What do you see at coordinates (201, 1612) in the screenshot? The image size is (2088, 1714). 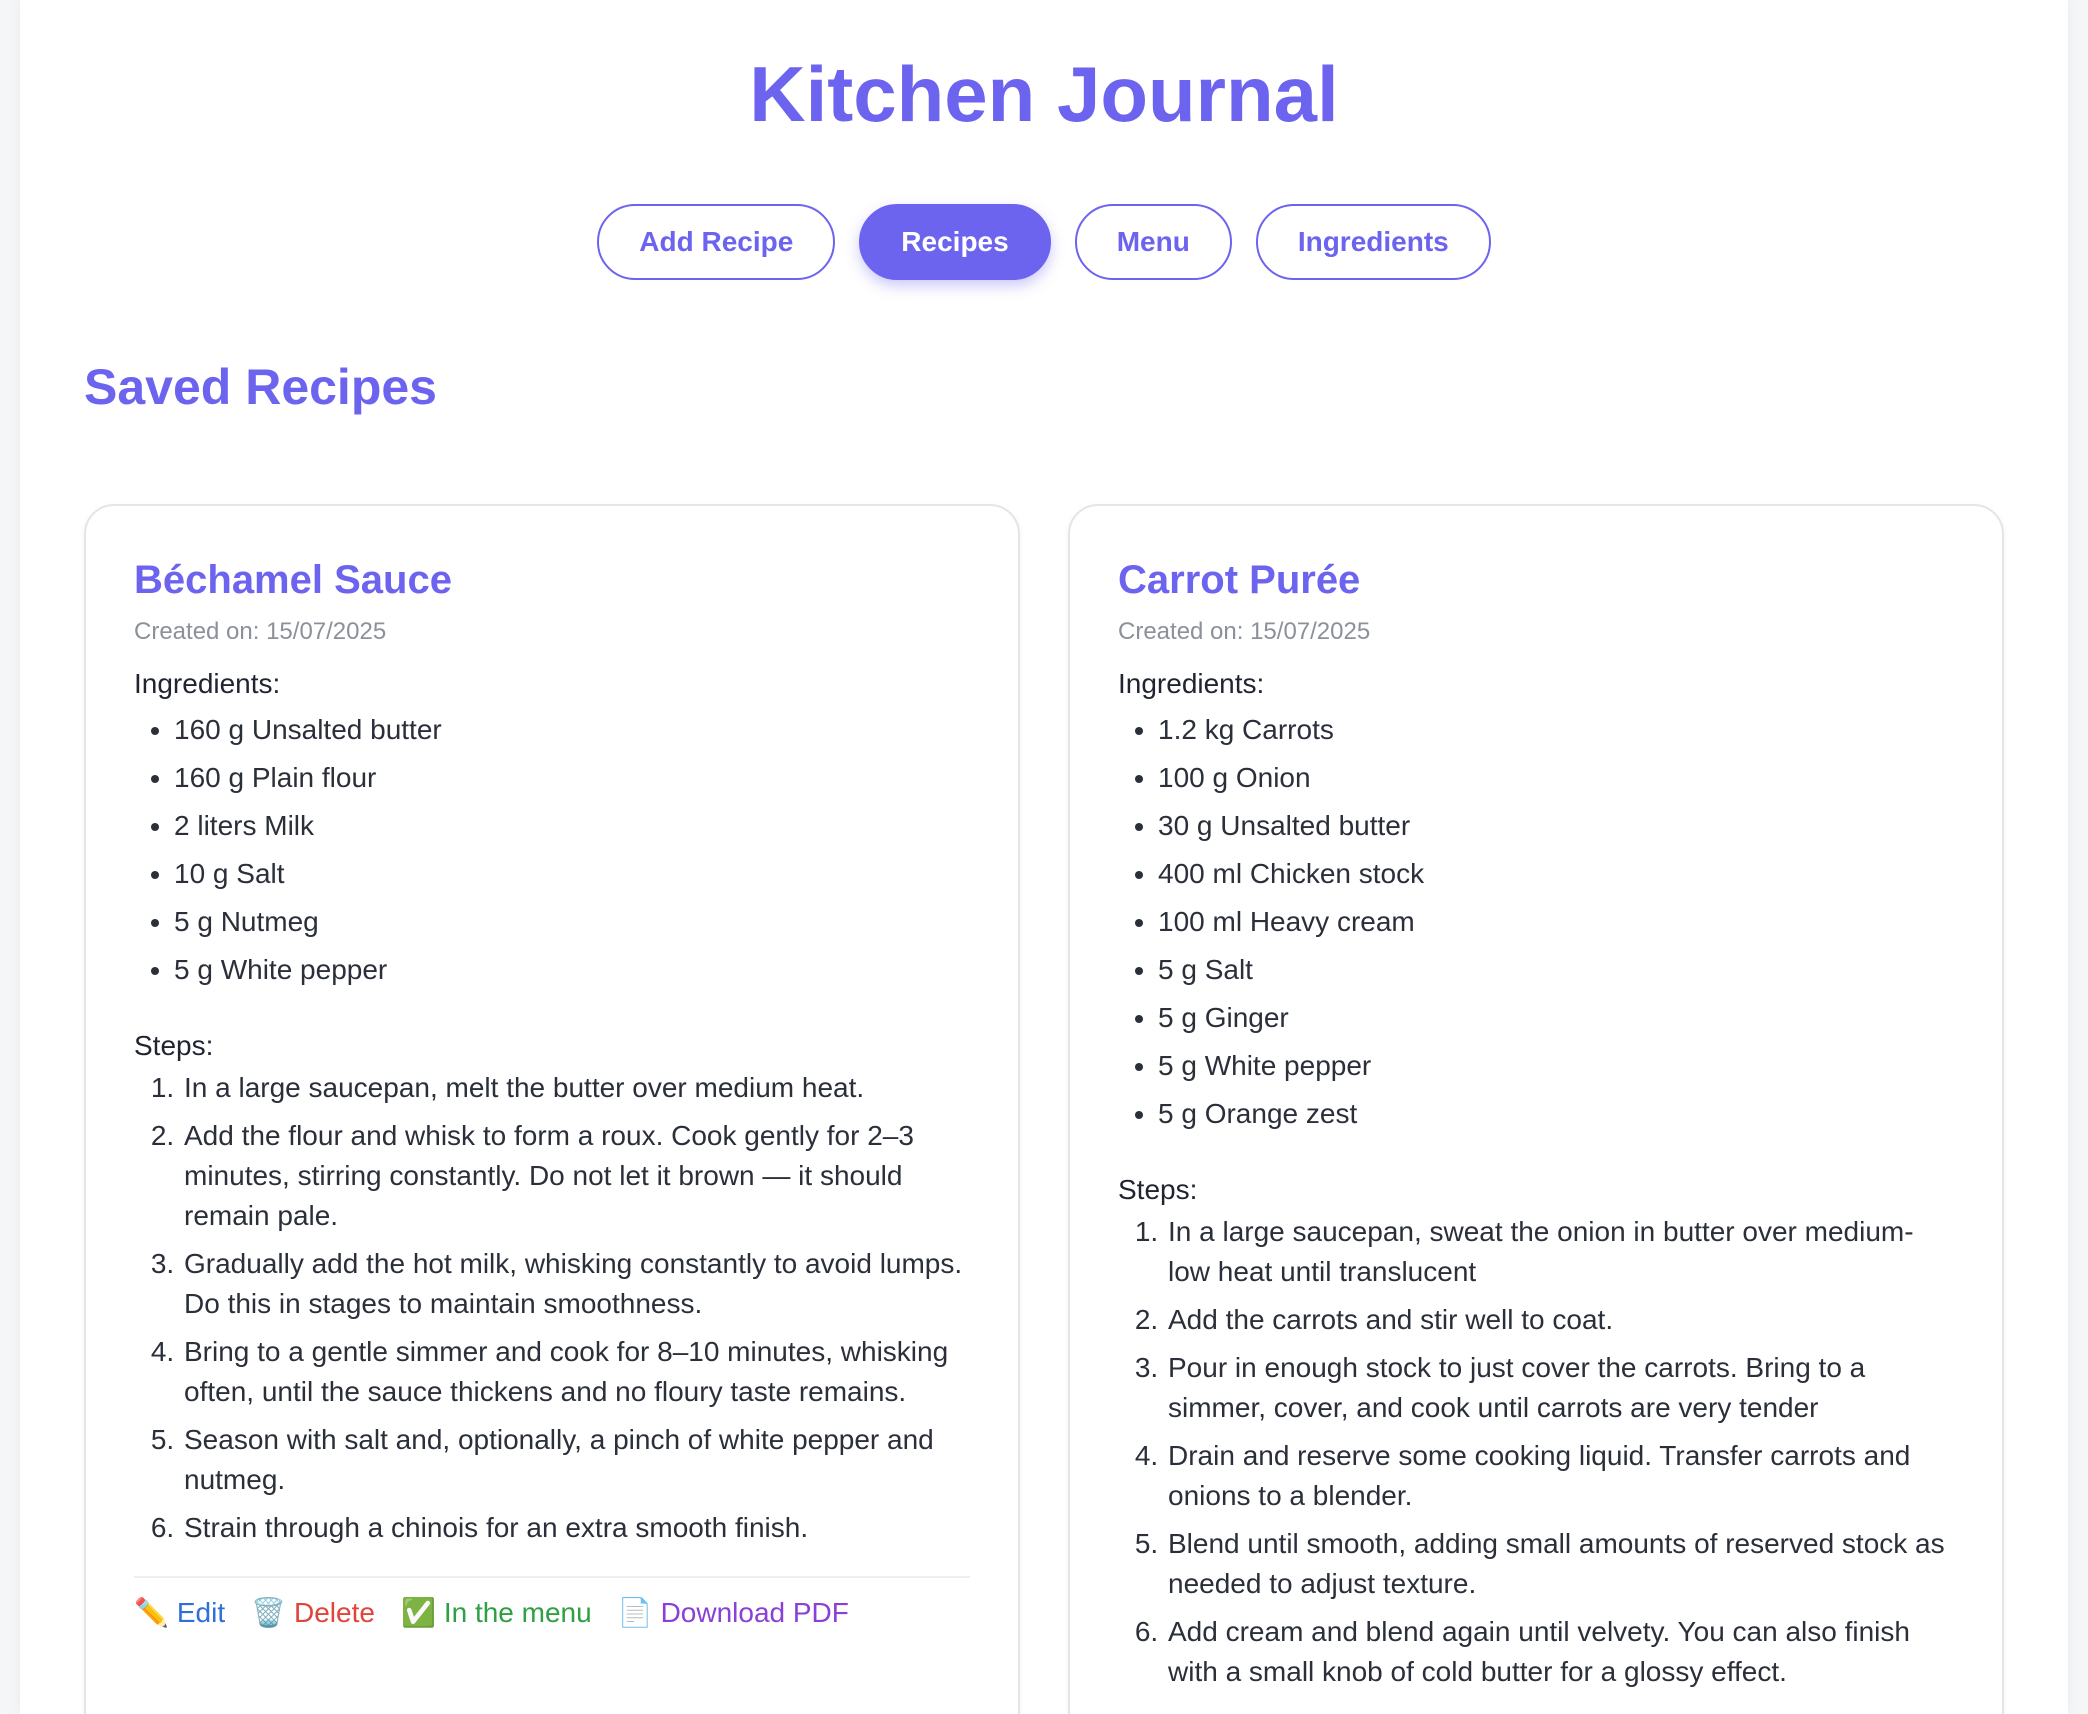 I see `edit-label: Edit` at bounding box center [201, 1612].